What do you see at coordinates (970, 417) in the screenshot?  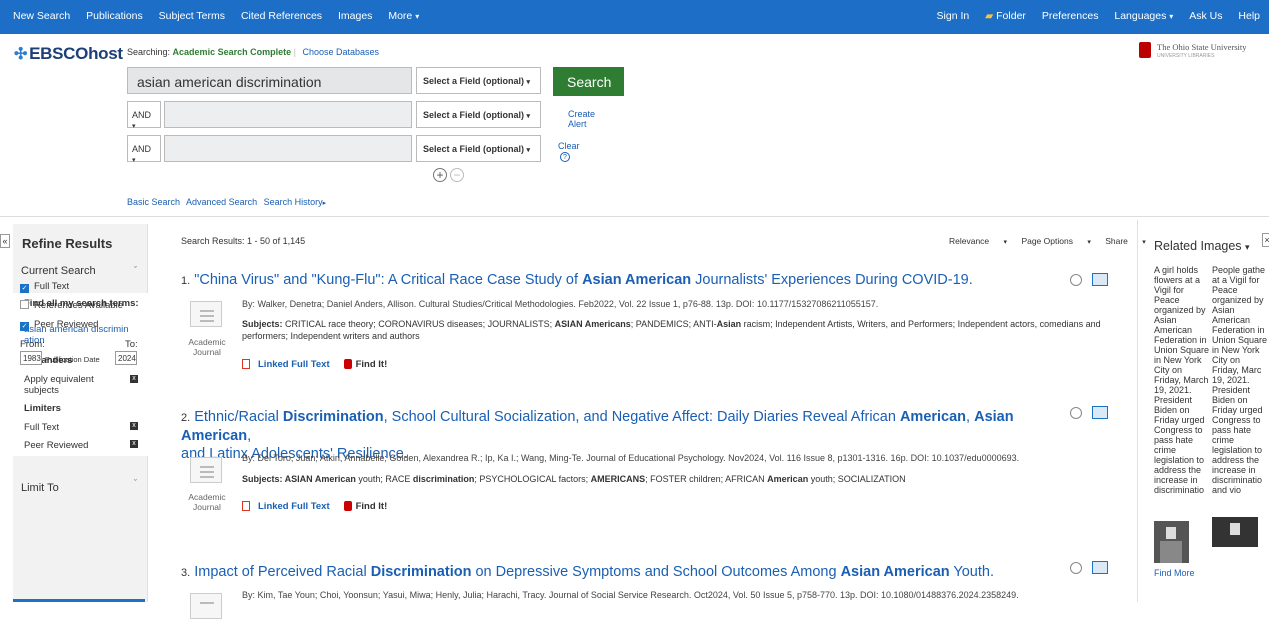 I see `title-part: ,` at bounding box center [970, 417].